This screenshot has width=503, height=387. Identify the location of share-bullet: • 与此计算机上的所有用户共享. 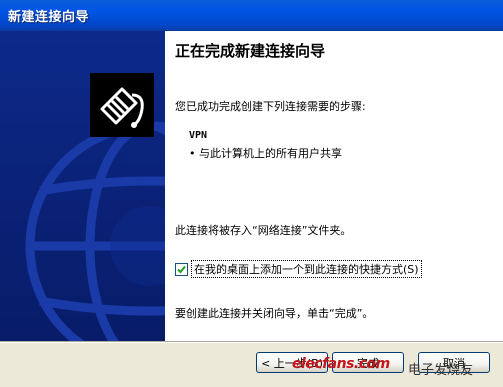
(265, 153).